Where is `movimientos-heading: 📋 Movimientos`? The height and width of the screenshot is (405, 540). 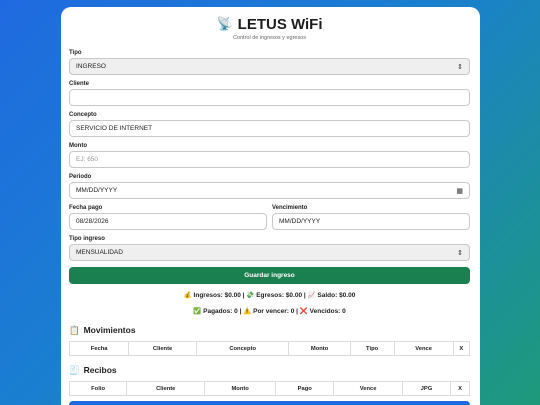 movimientos-heading: 📋 Movimientos is located at coordinates (269, 330).